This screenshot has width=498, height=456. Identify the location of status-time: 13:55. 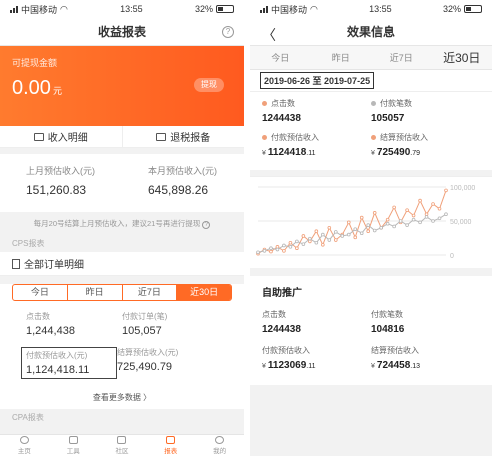
(380, 9).